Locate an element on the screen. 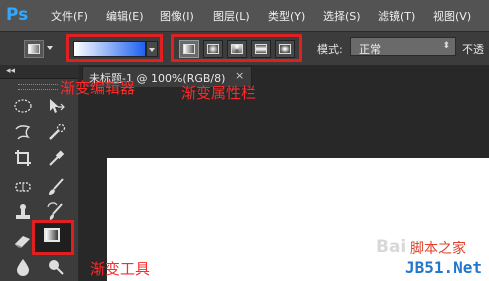 The width and height of the screenshot is (489, 281). marquee-tool is located at coordinates (23, 106).